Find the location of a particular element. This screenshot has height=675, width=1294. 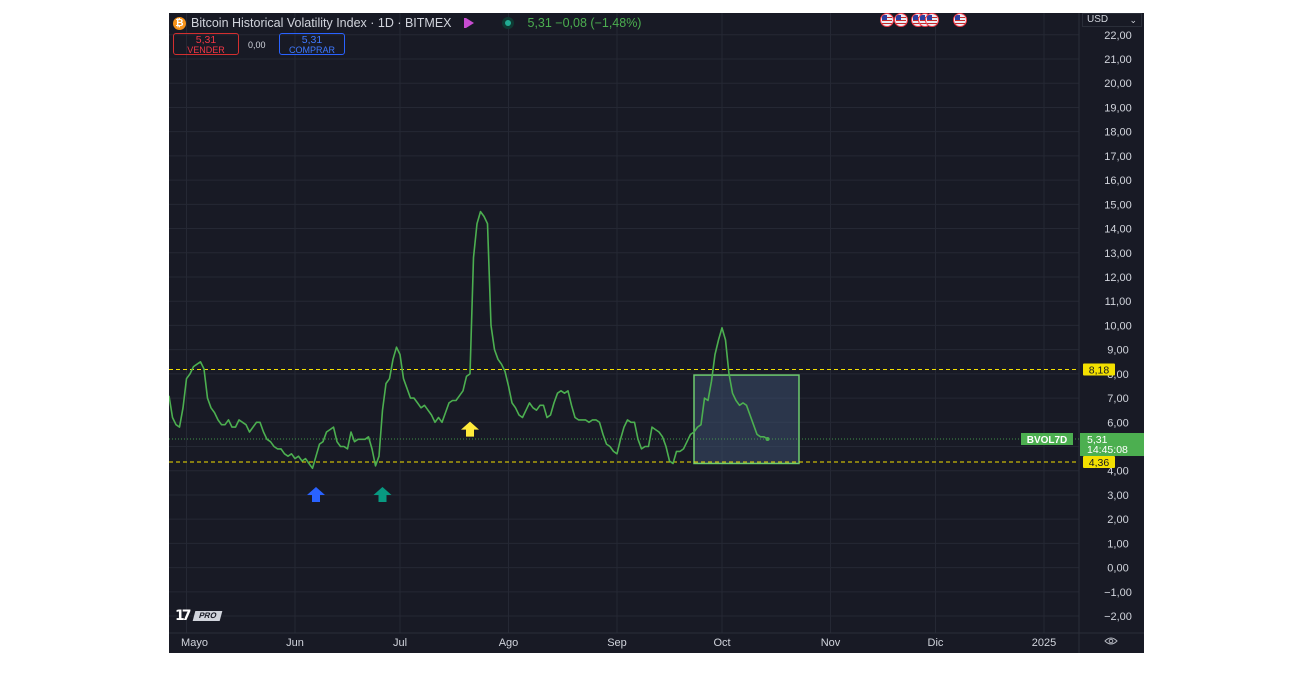

y-tick-label: 22,00 is located at coordinates (1118, 36).